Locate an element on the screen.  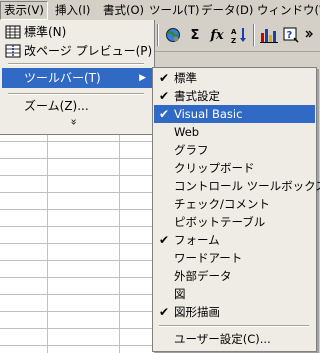
toolbar-item-label: 外部データ is located at coordinates (203, 276).